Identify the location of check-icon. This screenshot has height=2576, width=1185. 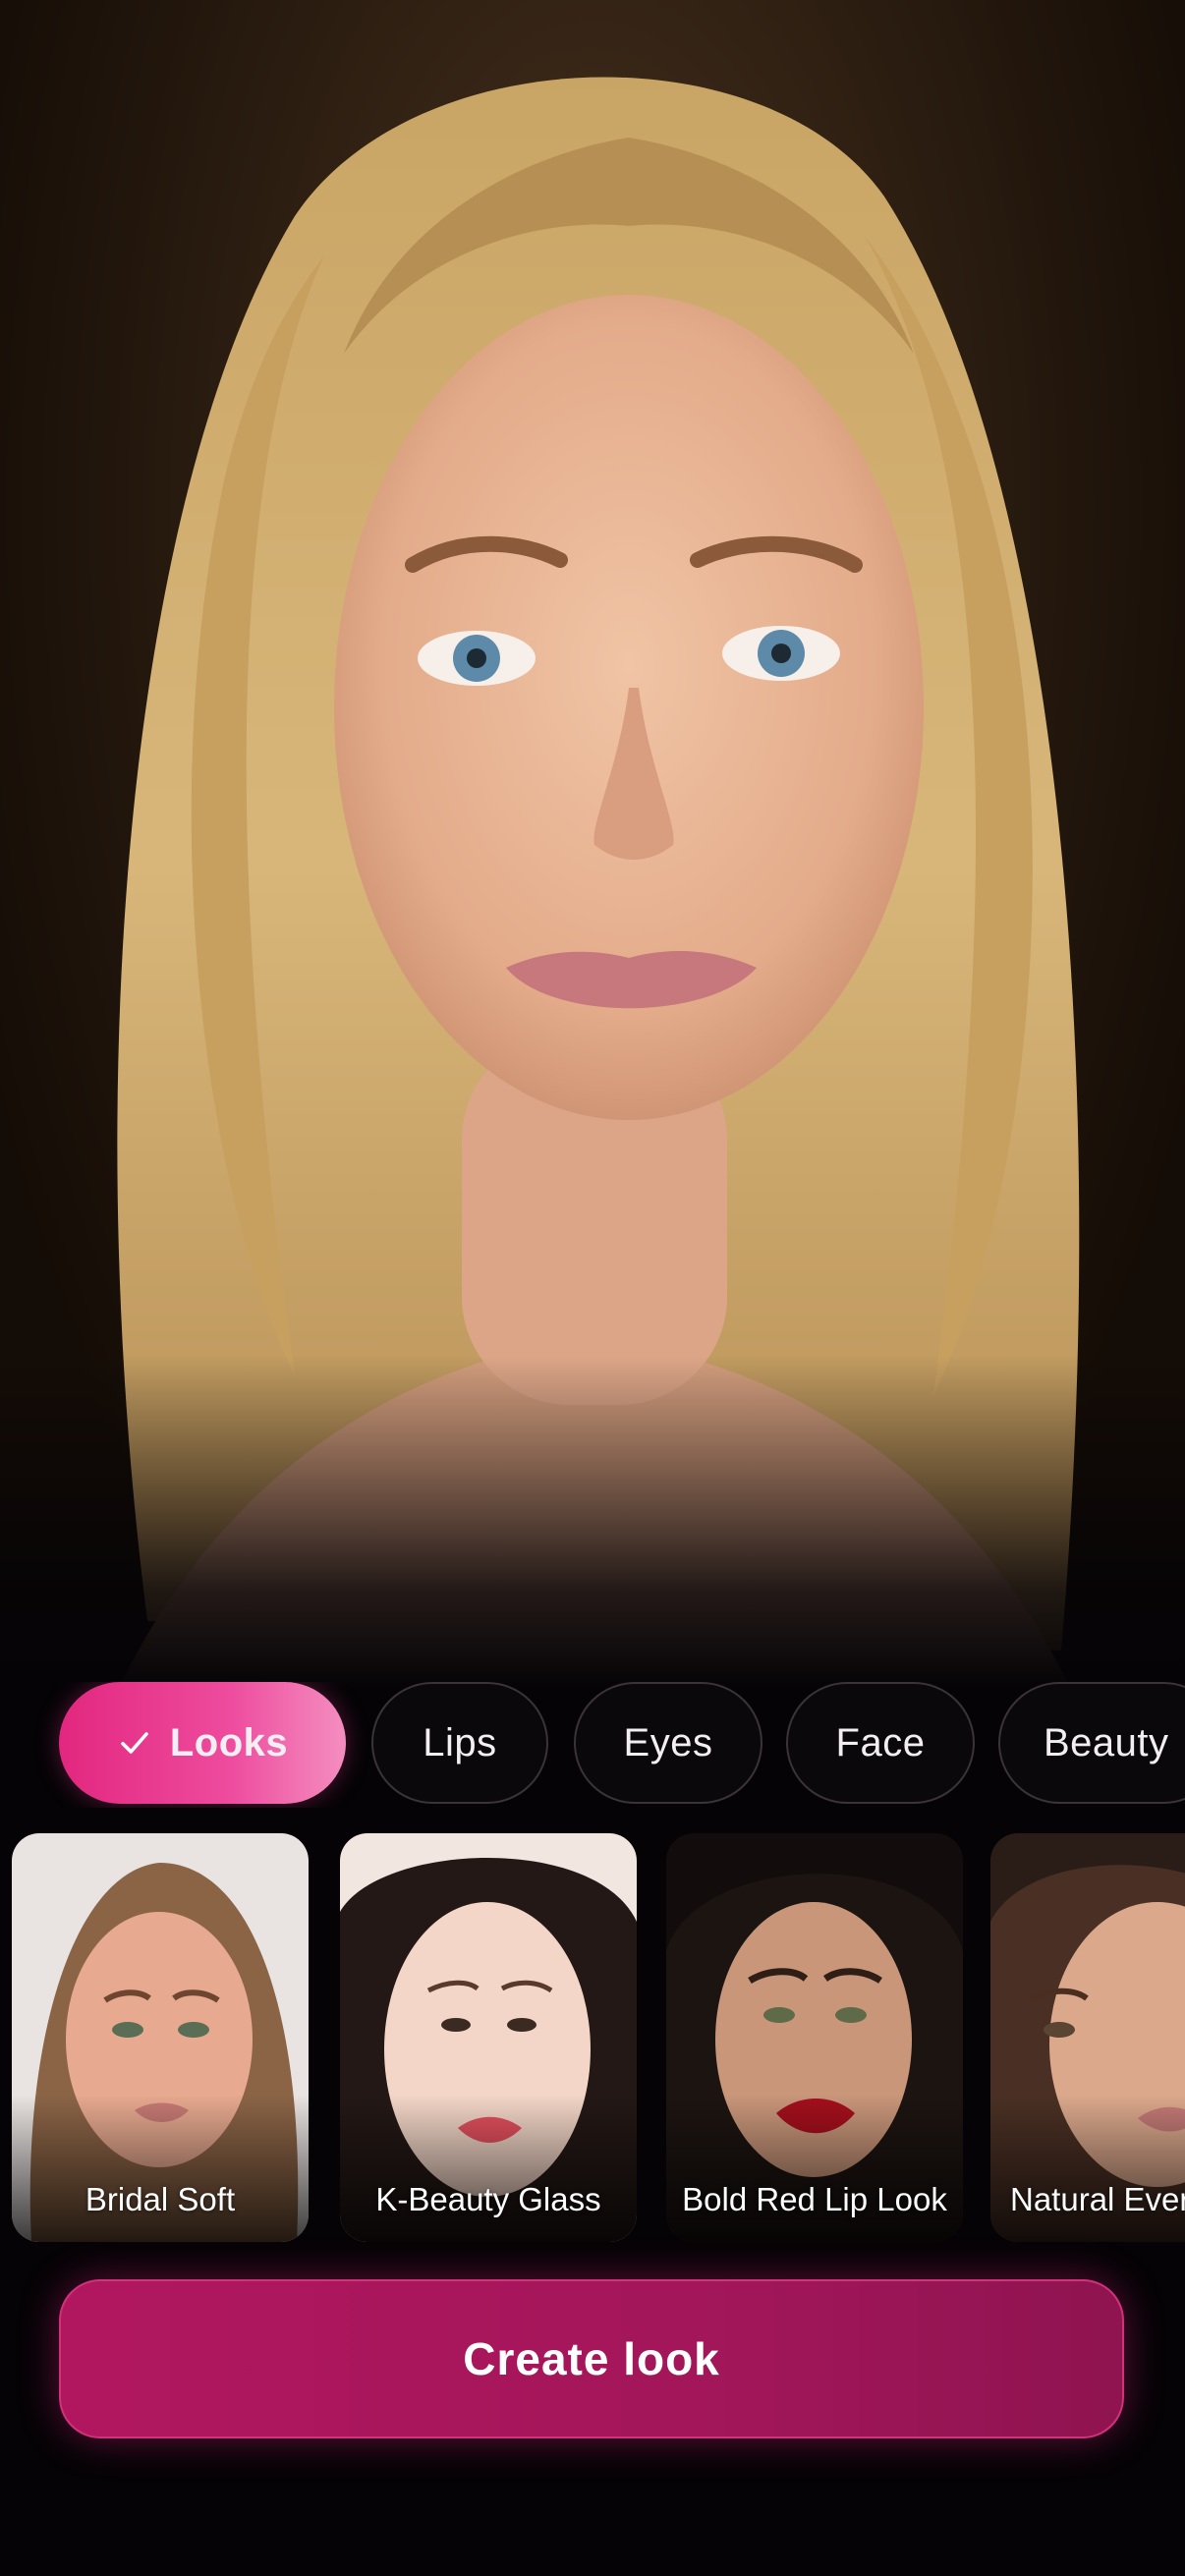
(135, 1743).